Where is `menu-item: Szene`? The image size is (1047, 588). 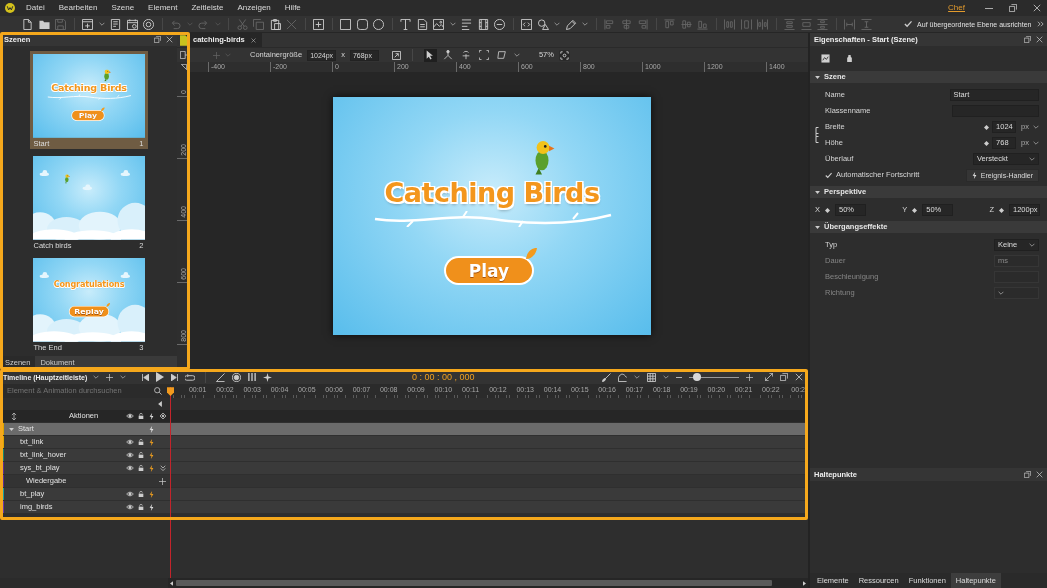 menu-item: Szene is located at coordinates (123, 8).